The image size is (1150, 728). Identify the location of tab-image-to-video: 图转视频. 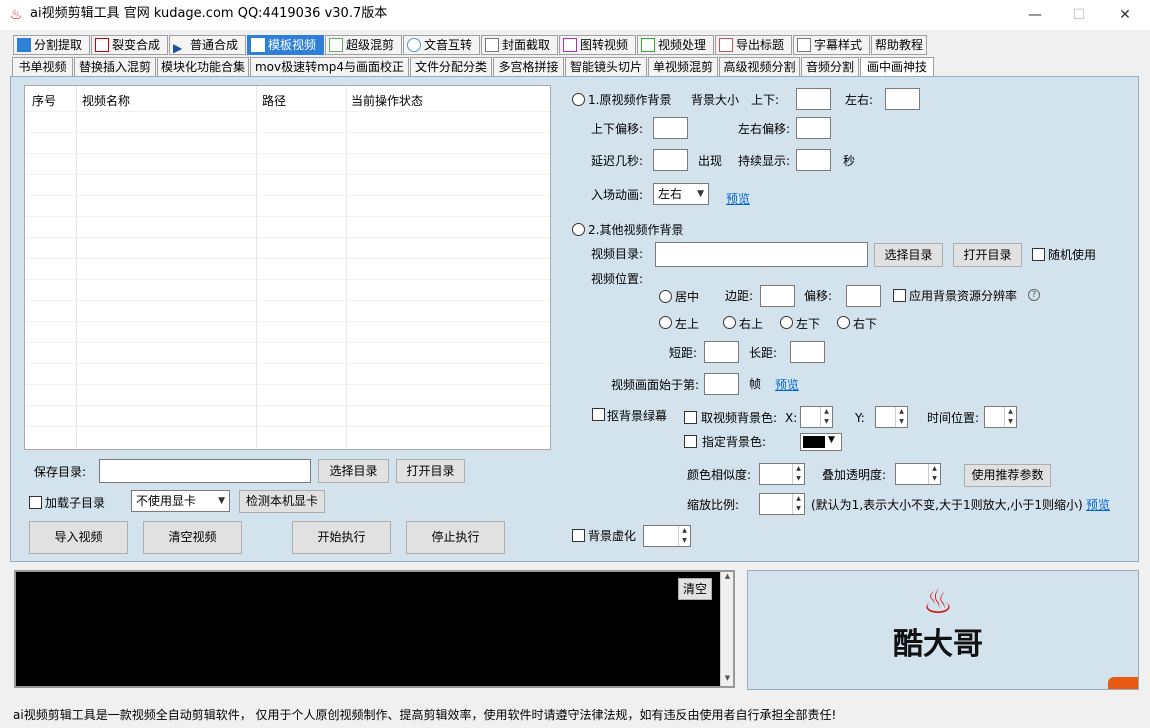
(597, 45).